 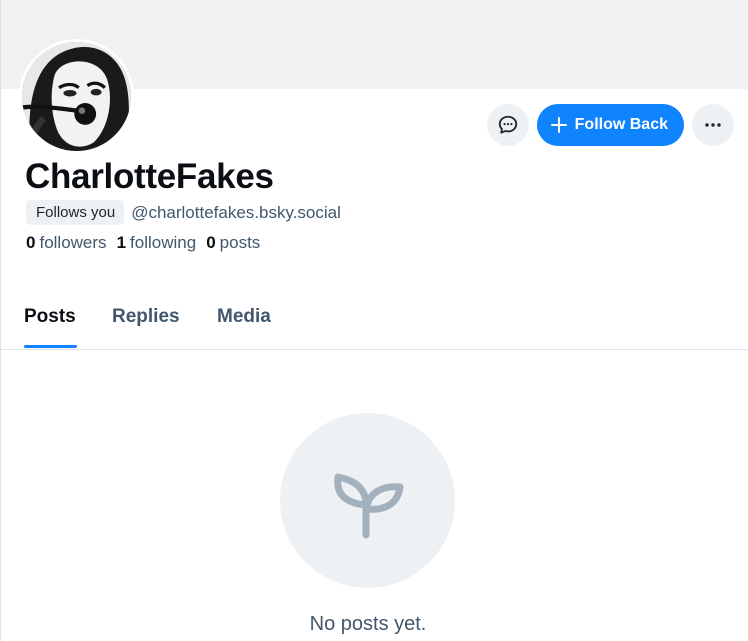 I want to click on posts-stat: 0 posts, so click(x=233, y=243).